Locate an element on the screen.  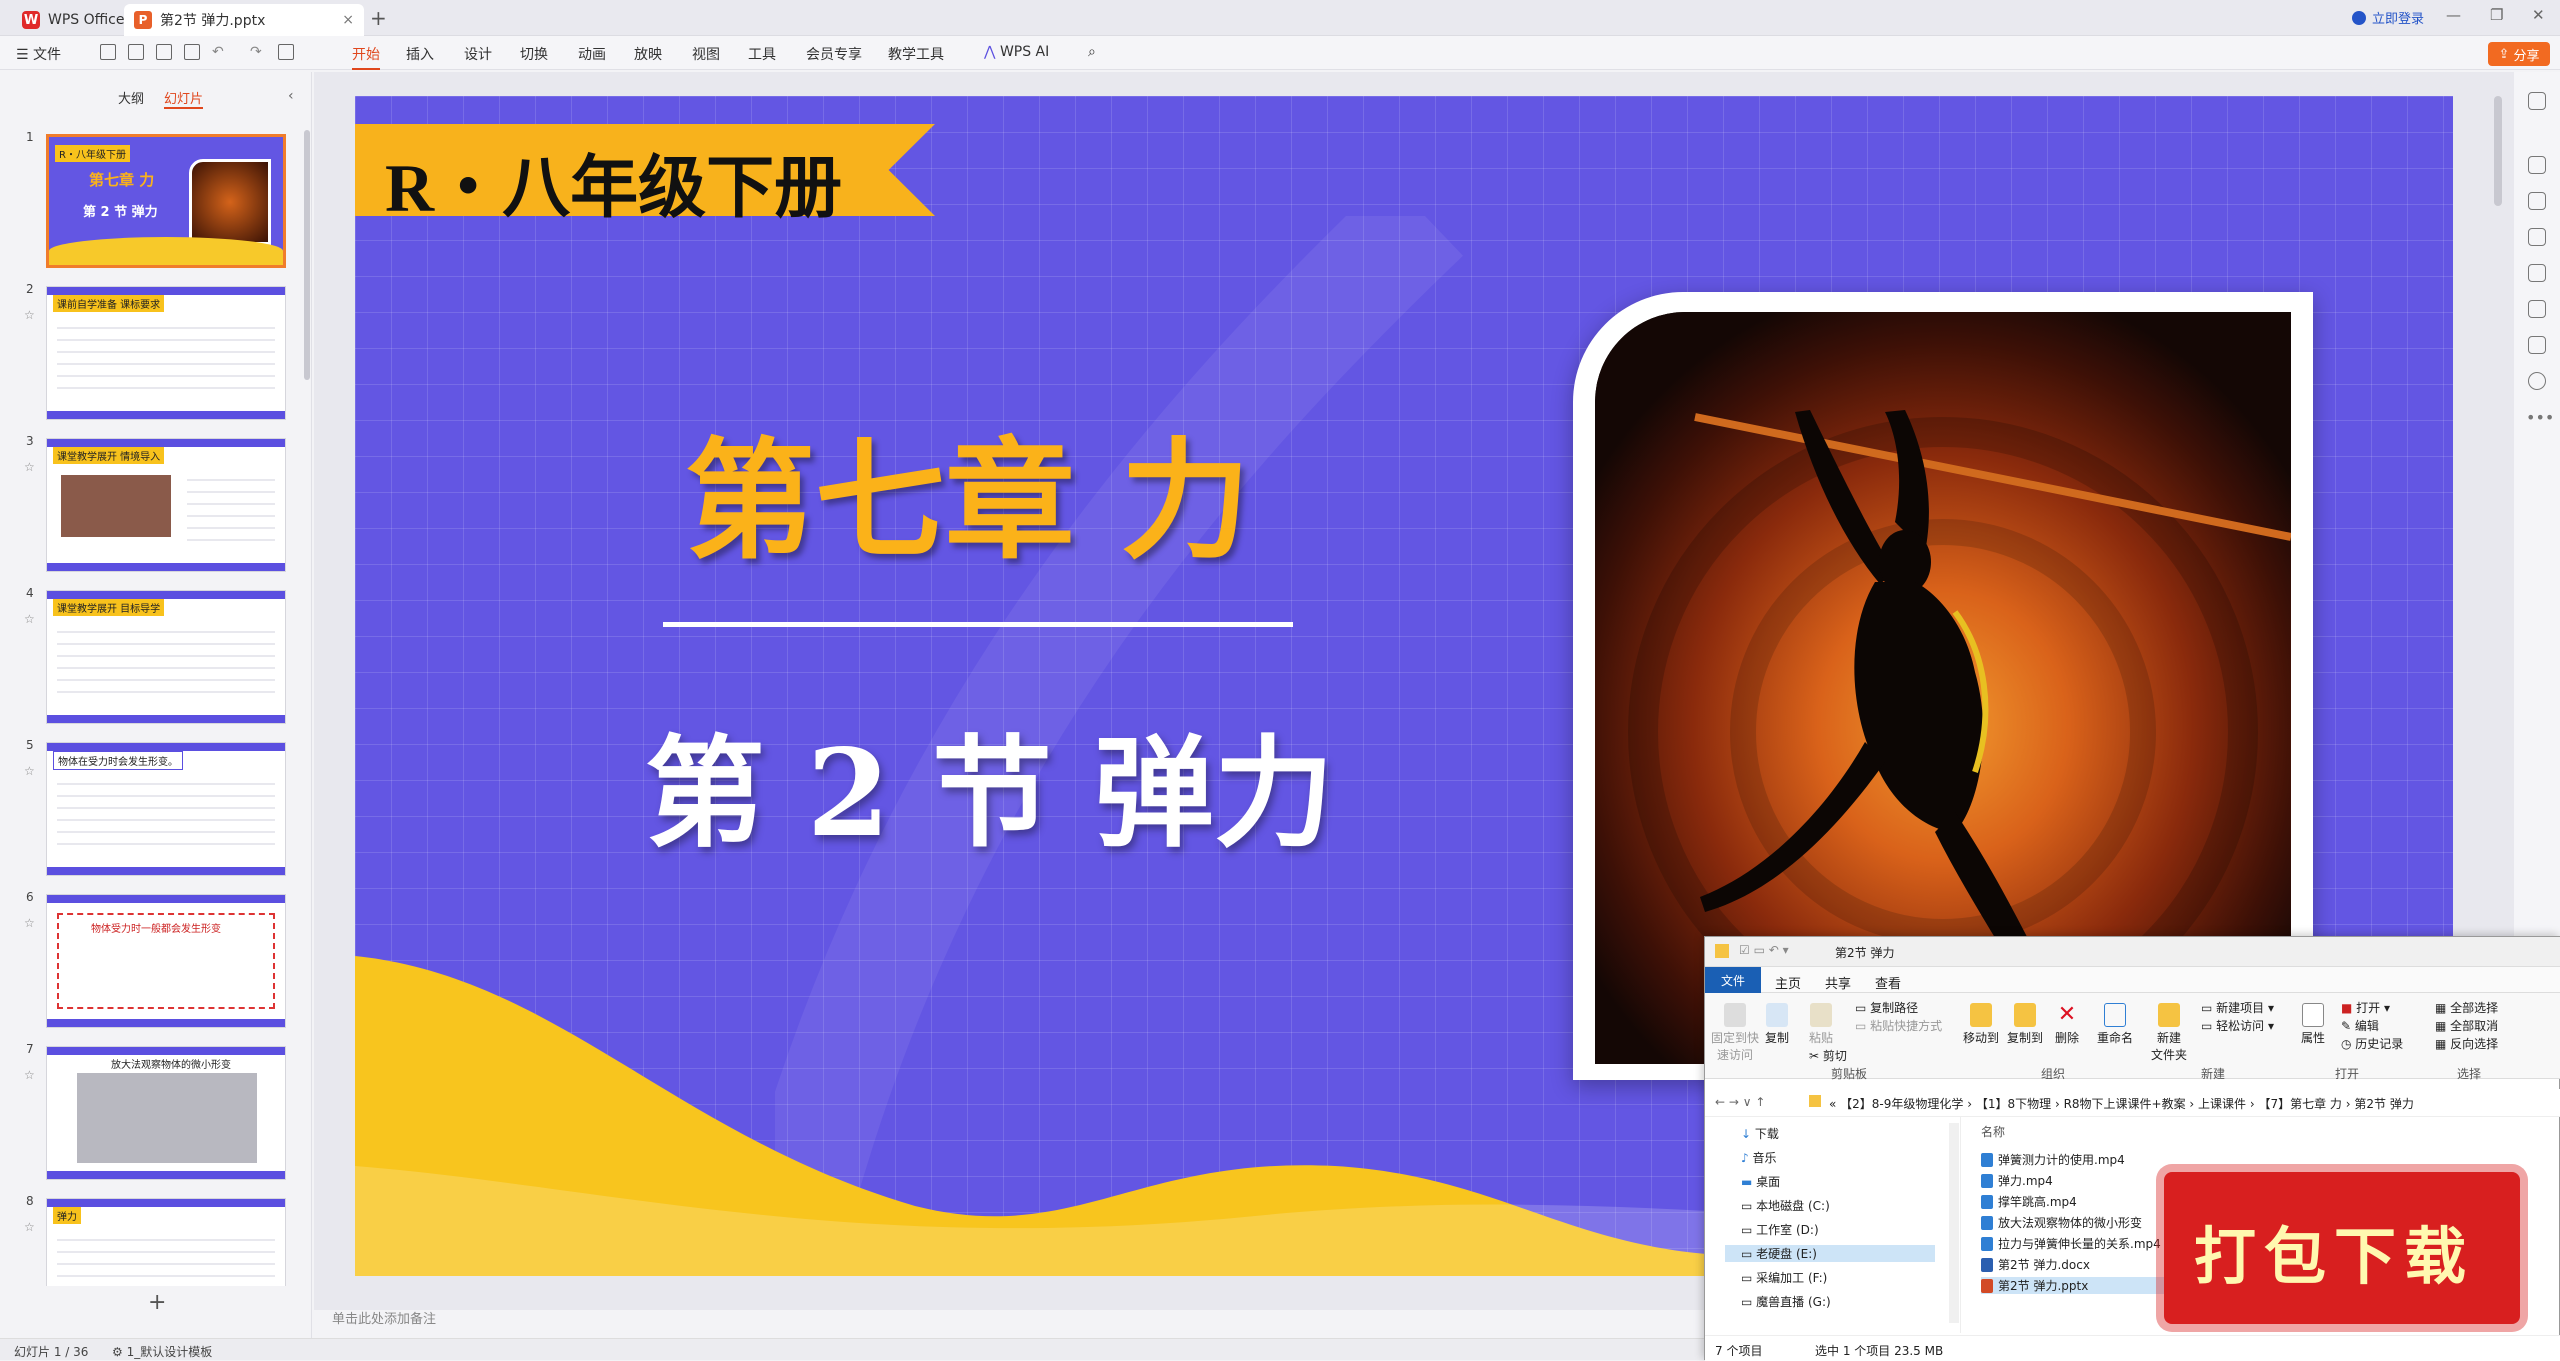
history-button: ◷ 历史记录 is located at coordinates (2372, 1043).